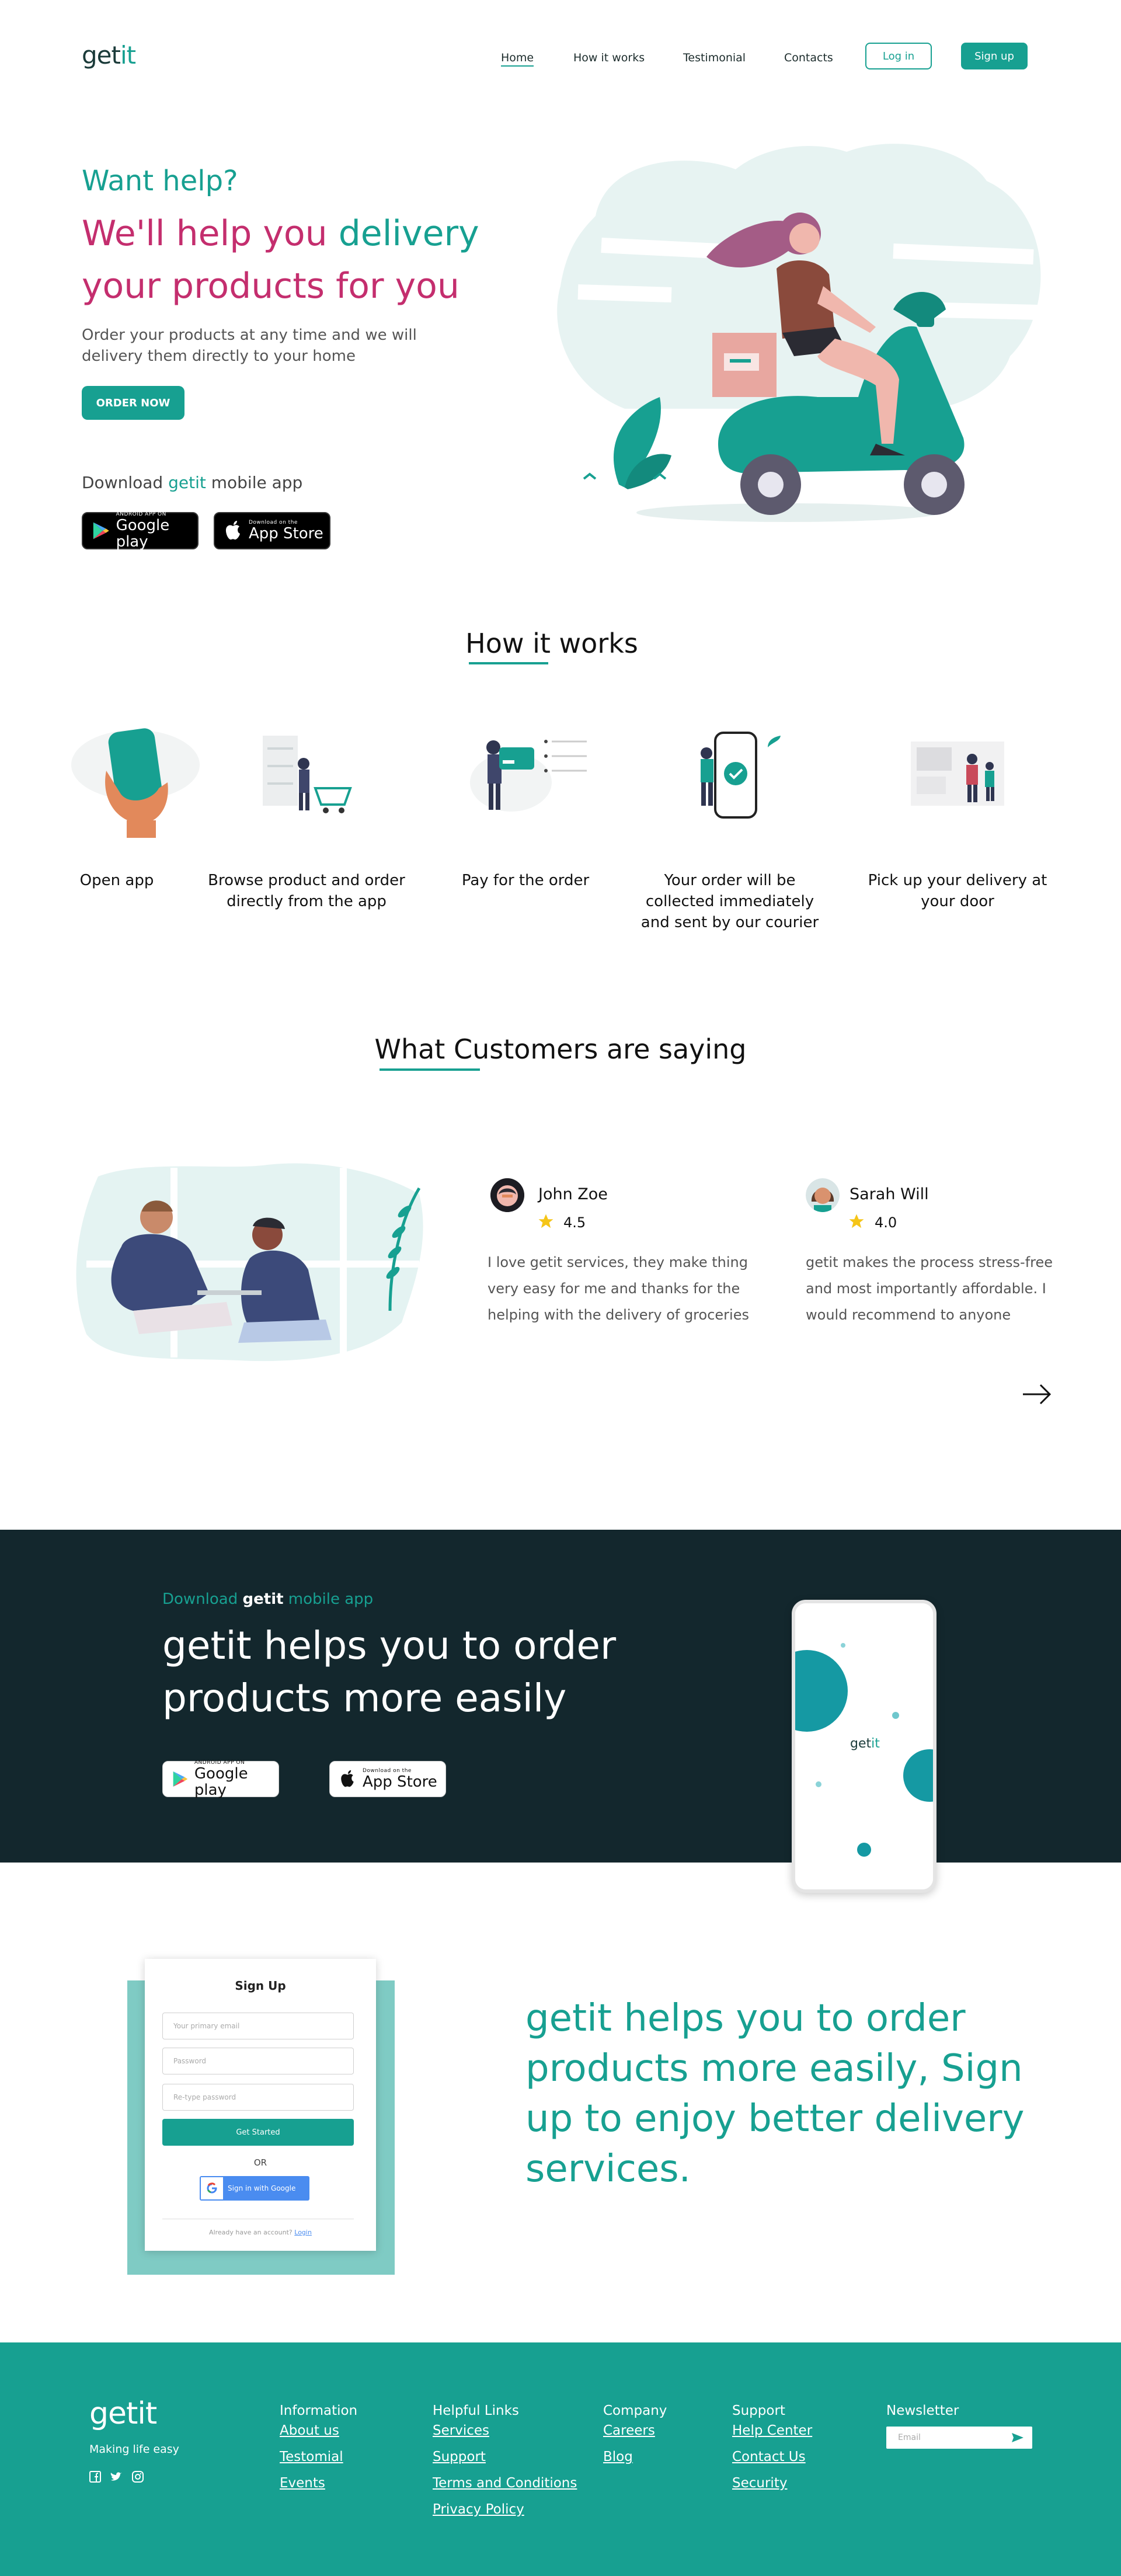  What do you see at coordinates (347, 1778) in the screenshot?
I see `apple-icon` at bounding box center [347, 1778].